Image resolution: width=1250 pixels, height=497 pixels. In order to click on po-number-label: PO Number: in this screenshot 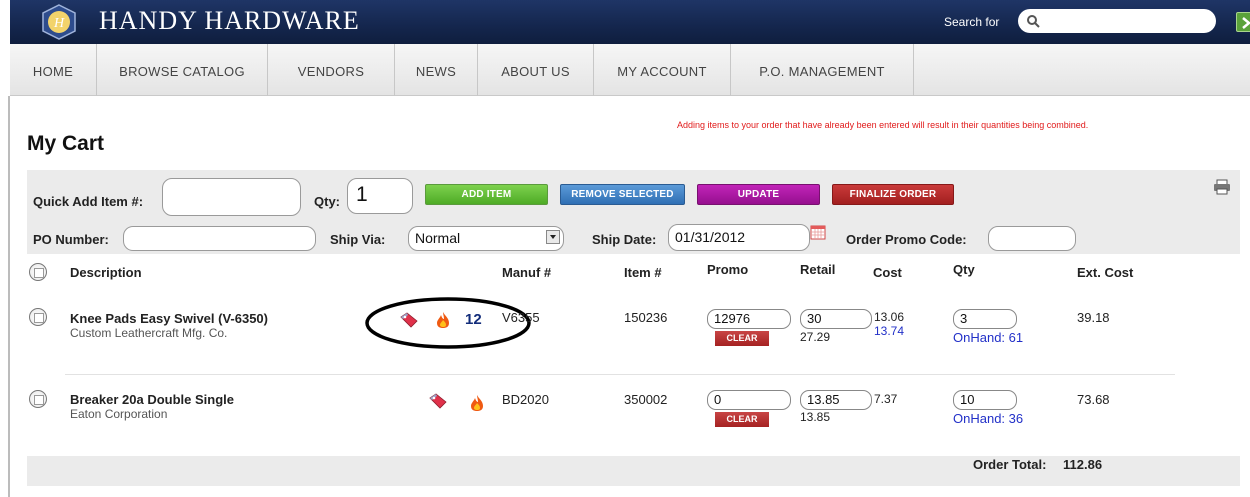, I will do `click(71, 239)`.